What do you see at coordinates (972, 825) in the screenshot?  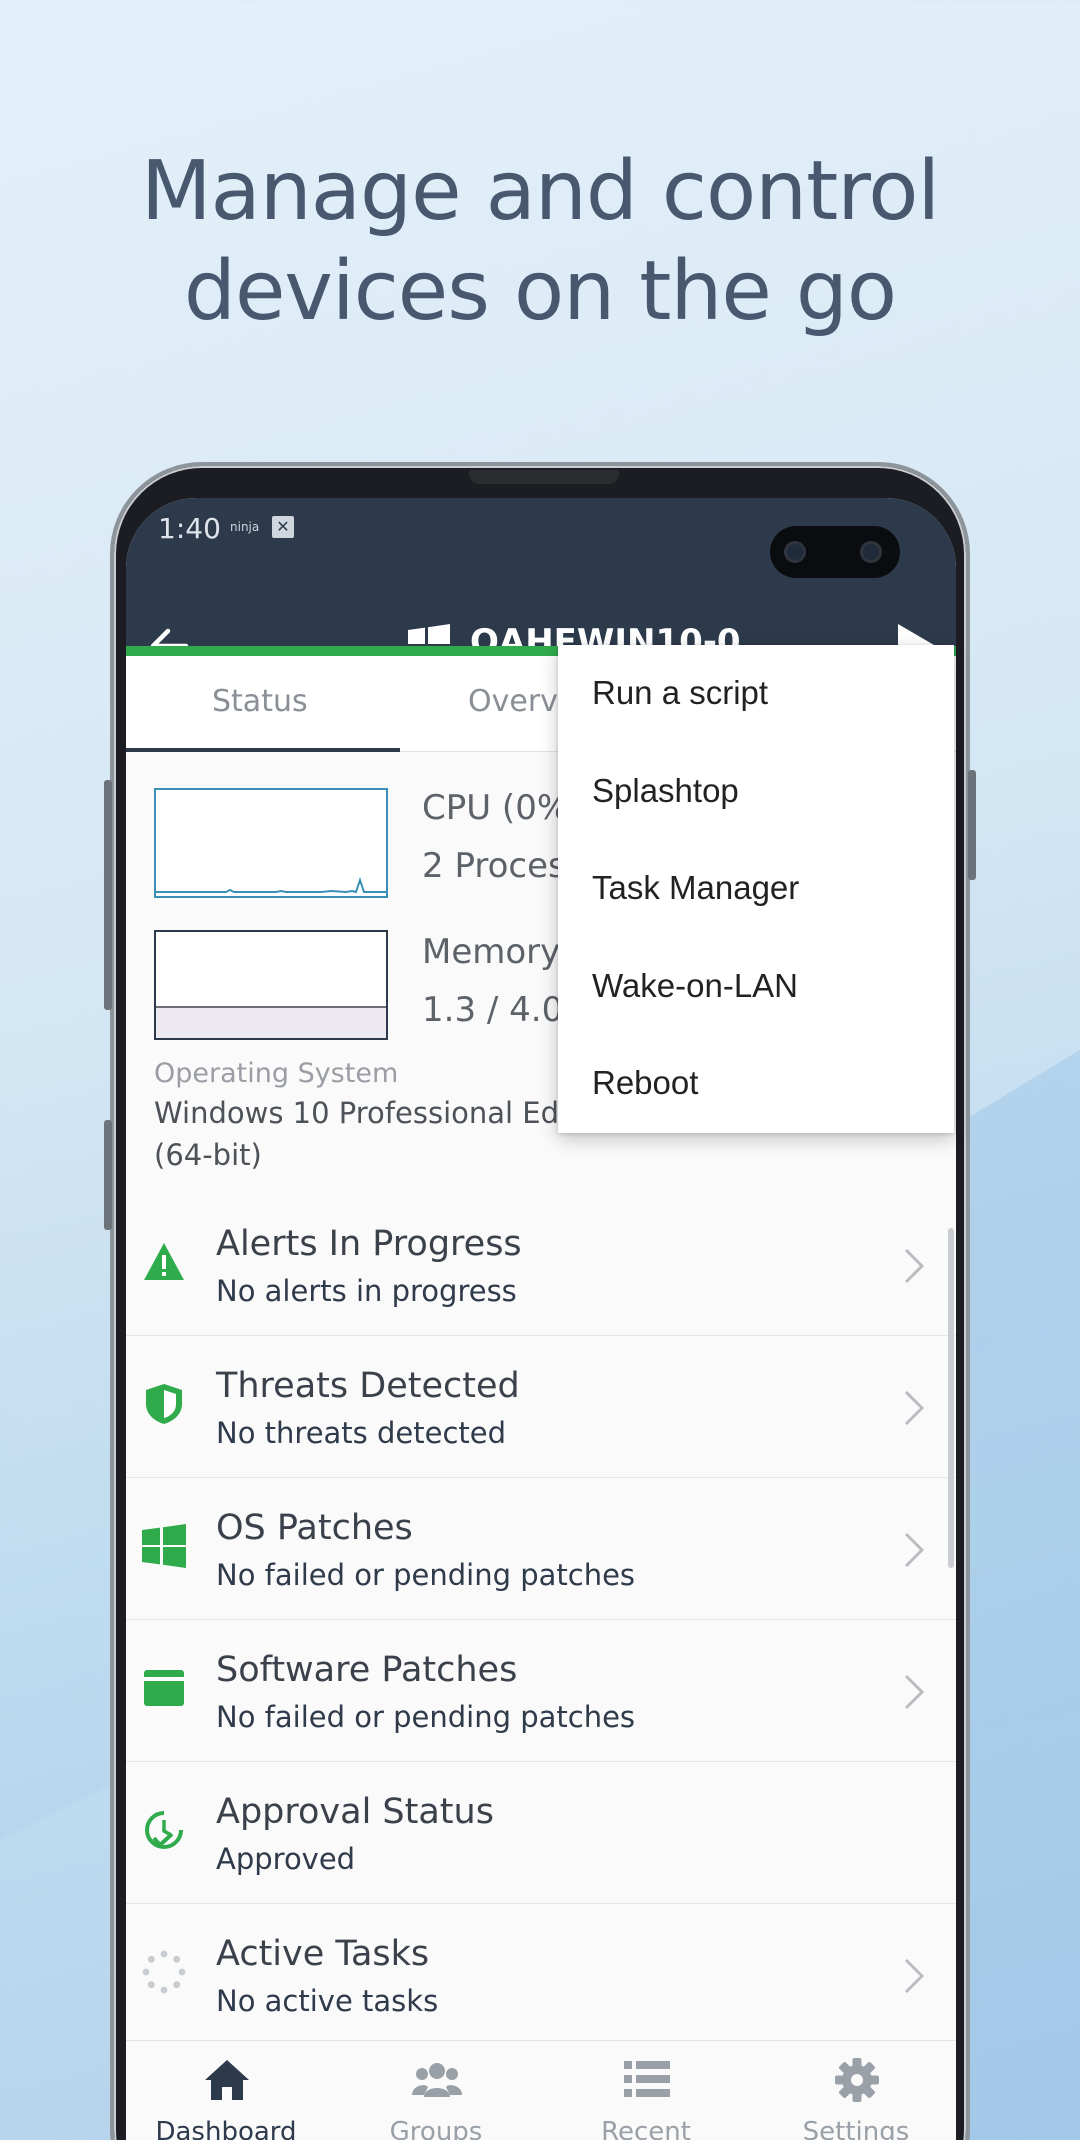 I see `power-button` at bounding box center [972, 825].